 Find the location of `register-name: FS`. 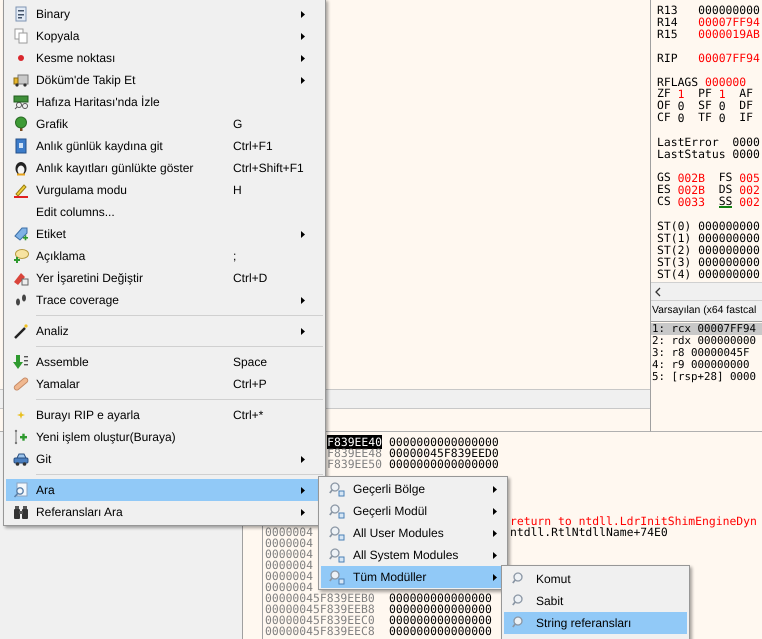

register-name: FS is located at coordinates (725, 178).